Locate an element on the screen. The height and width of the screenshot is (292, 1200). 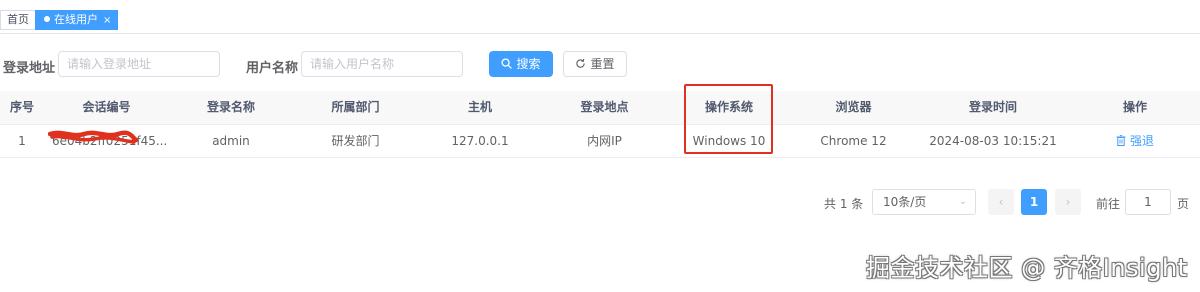
chevron-down-icon: ⌄ is located at coordinates (962, 201).